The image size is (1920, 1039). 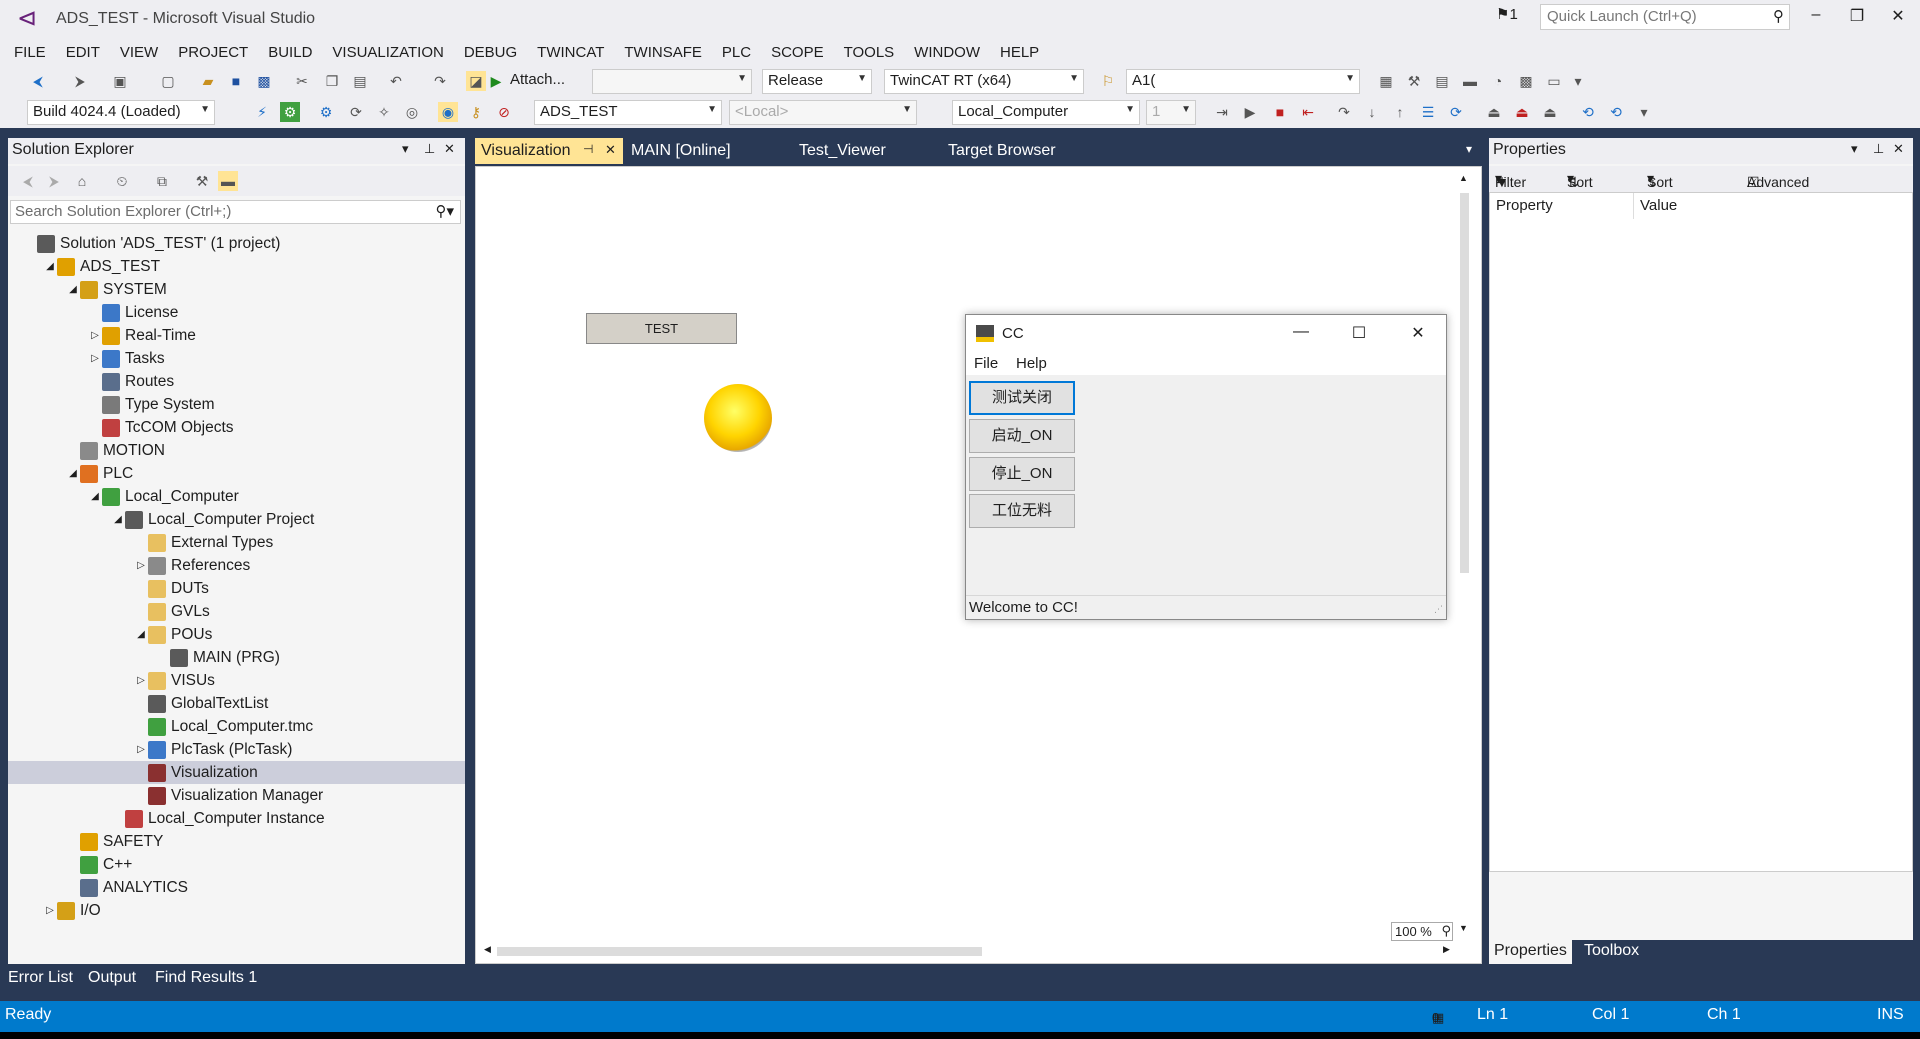 What do you see at coordinates (99, 473) in the screenshot?
I see `tree-node: ◢ PLC` at bounding box center [99, 473].